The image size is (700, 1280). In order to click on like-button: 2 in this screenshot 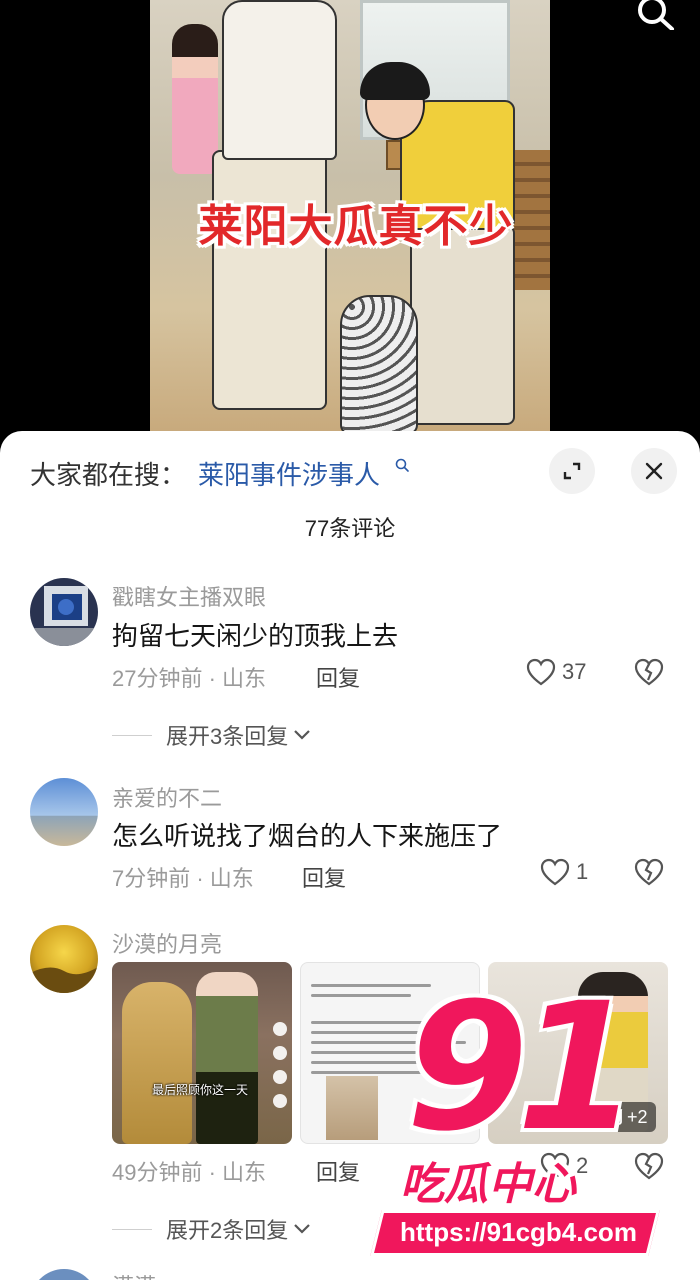, I will do `click(564, 1166)`.